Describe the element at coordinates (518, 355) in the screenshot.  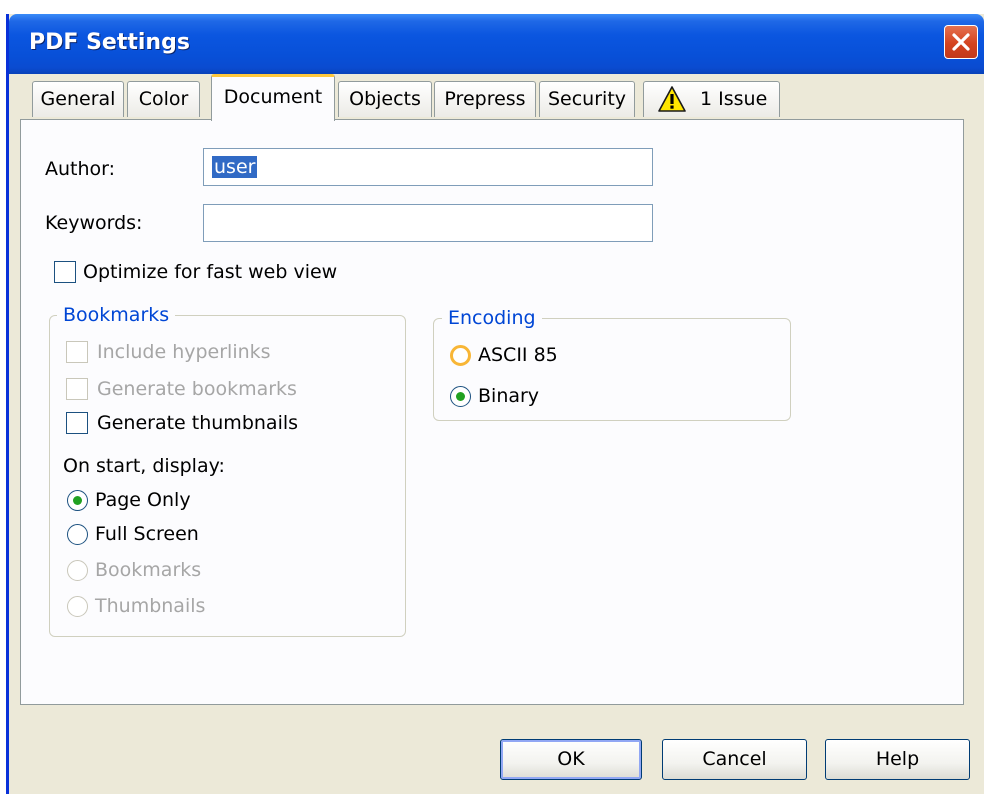
I see `ascii85-label: ASCII 85` at that location.